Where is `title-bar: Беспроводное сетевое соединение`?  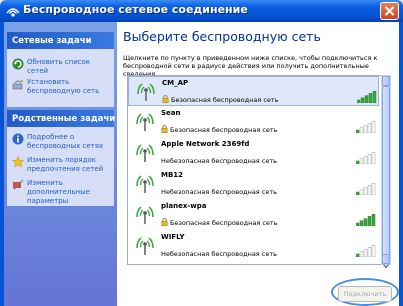
title-bar: Беспроводное сетевое соединение is located at coordinates (201, 11).